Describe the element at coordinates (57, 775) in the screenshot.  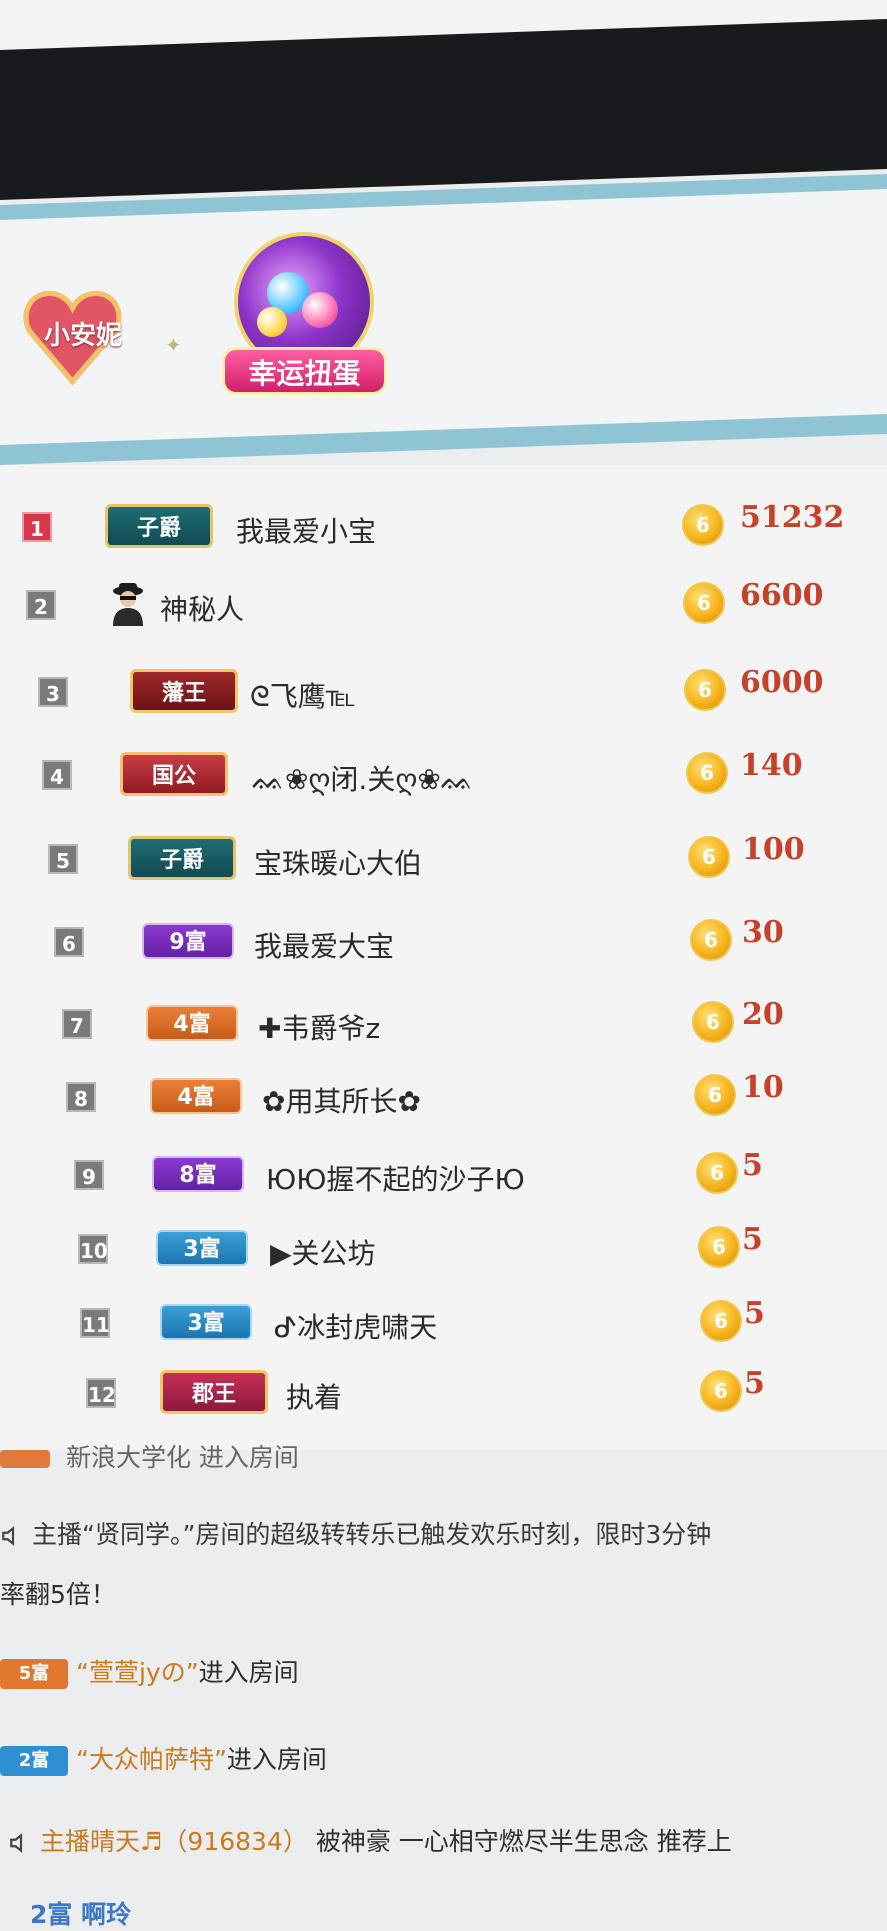
I see `rank-number: 4` at that location.